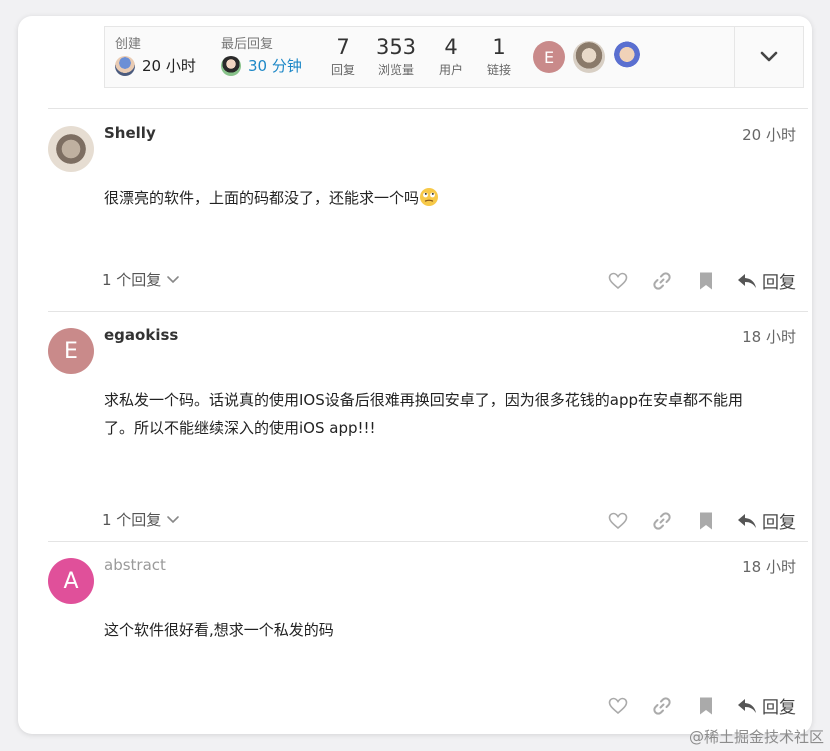  Describe the element at coordinates (429, 197) in the screenshot. I see `rolling-eyes-emoji-icon` at that location.